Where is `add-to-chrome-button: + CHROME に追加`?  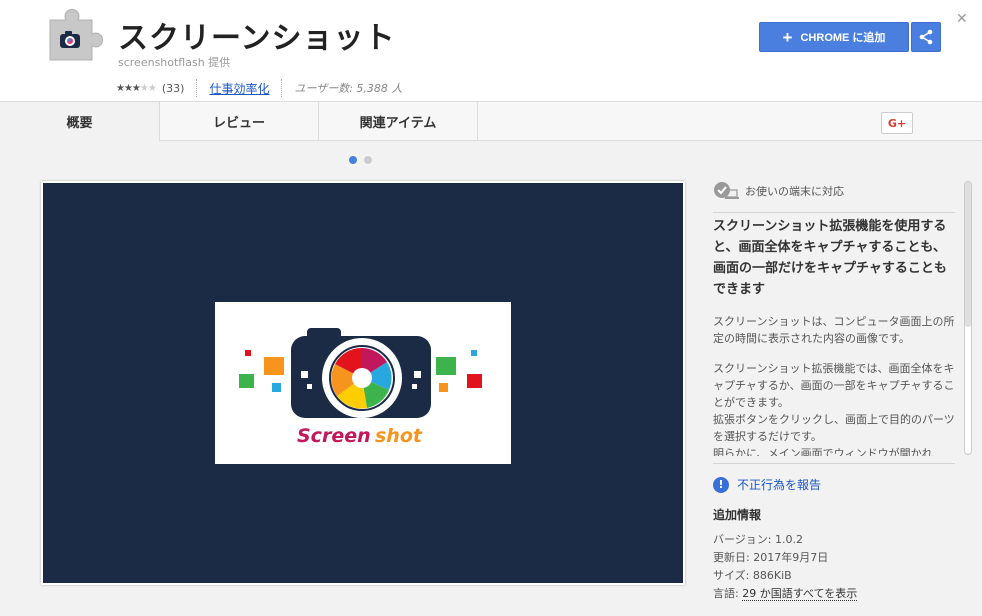
add-to-chrome-button: + CHROME に追加 is located at coordinates (834, 37).